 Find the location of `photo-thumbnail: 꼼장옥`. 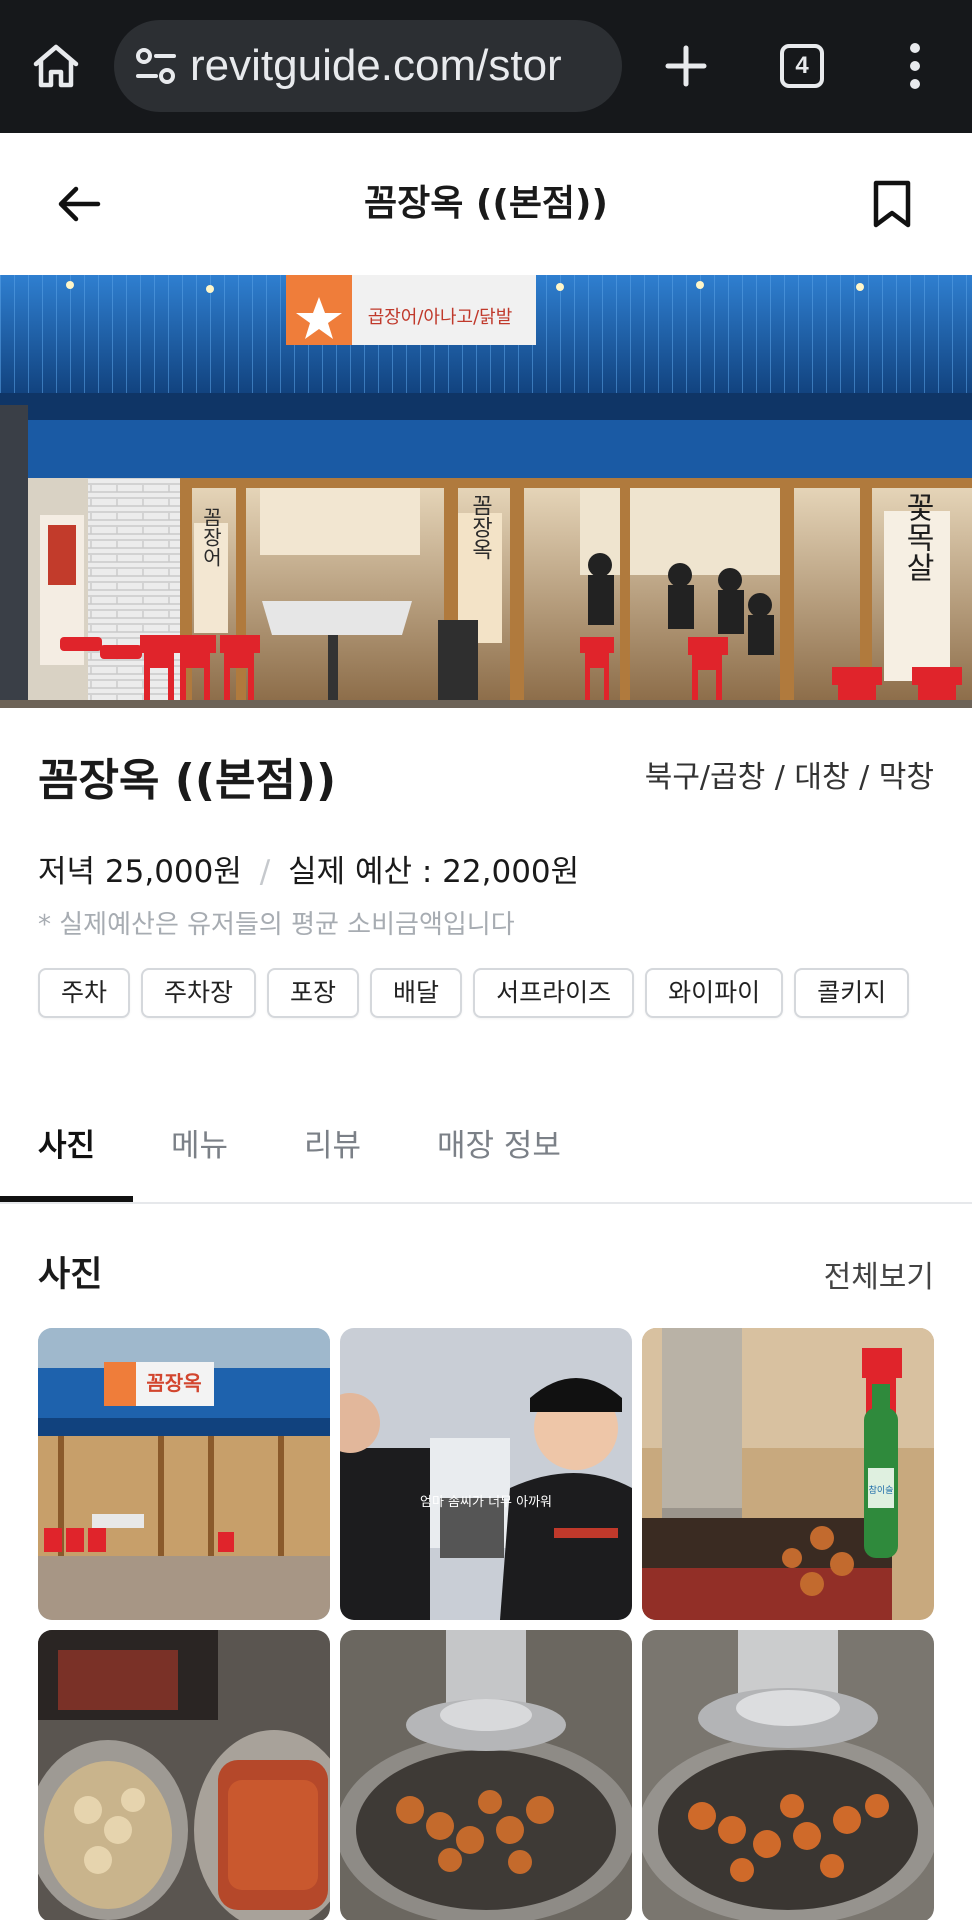

photo-thumbnail: 꼼장옥 is located at coordinates (184, 1474).